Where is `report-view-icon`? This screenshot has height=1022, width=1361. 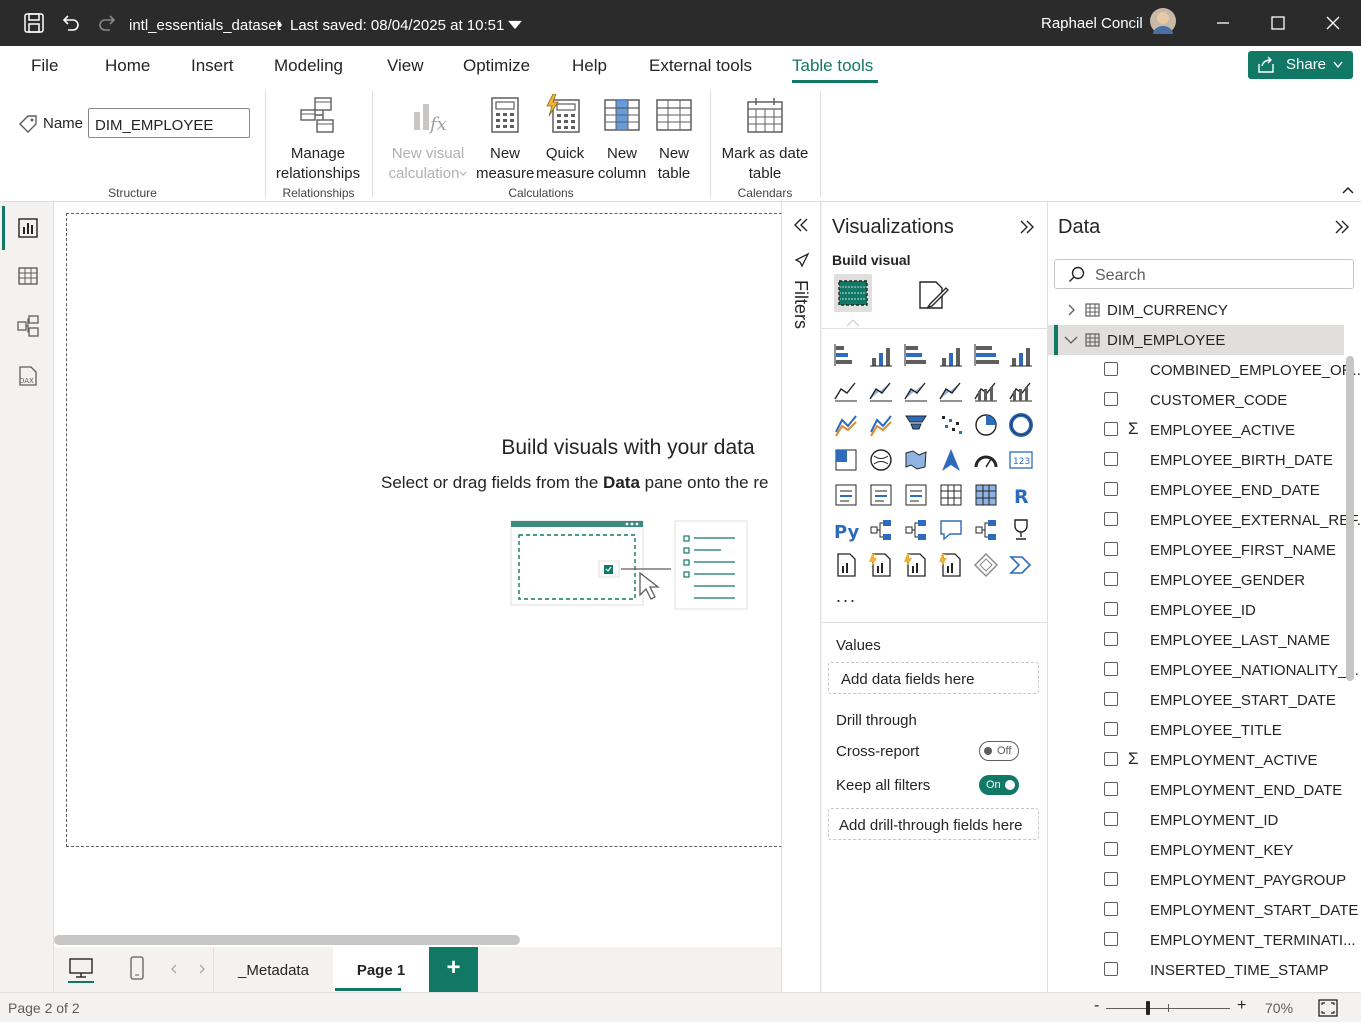 report-view-icon is located at coordinates (28, 228).